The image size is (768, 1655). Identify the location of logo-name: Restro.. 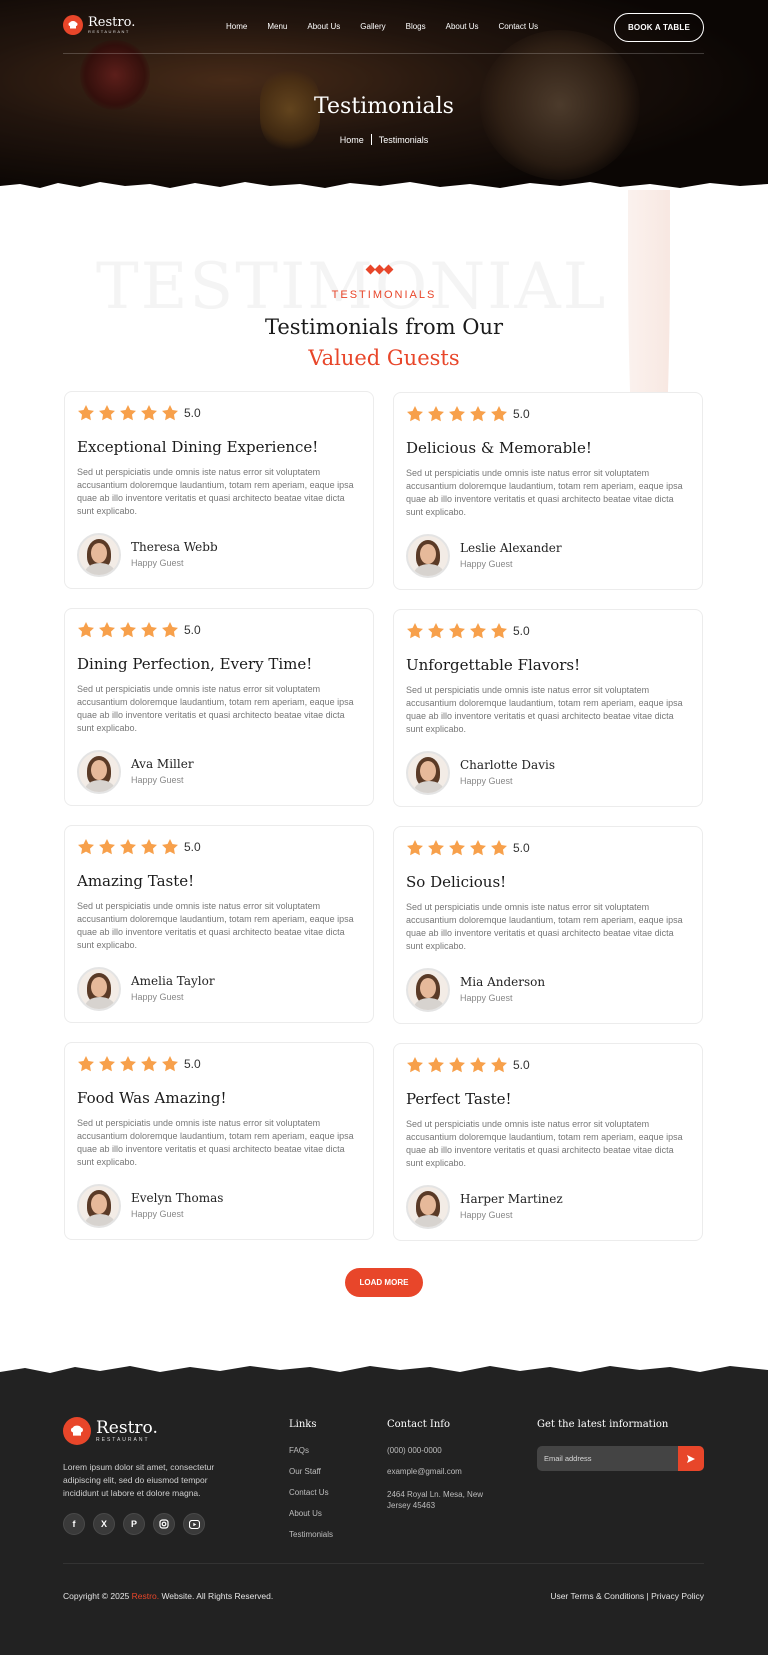
(112, 22).